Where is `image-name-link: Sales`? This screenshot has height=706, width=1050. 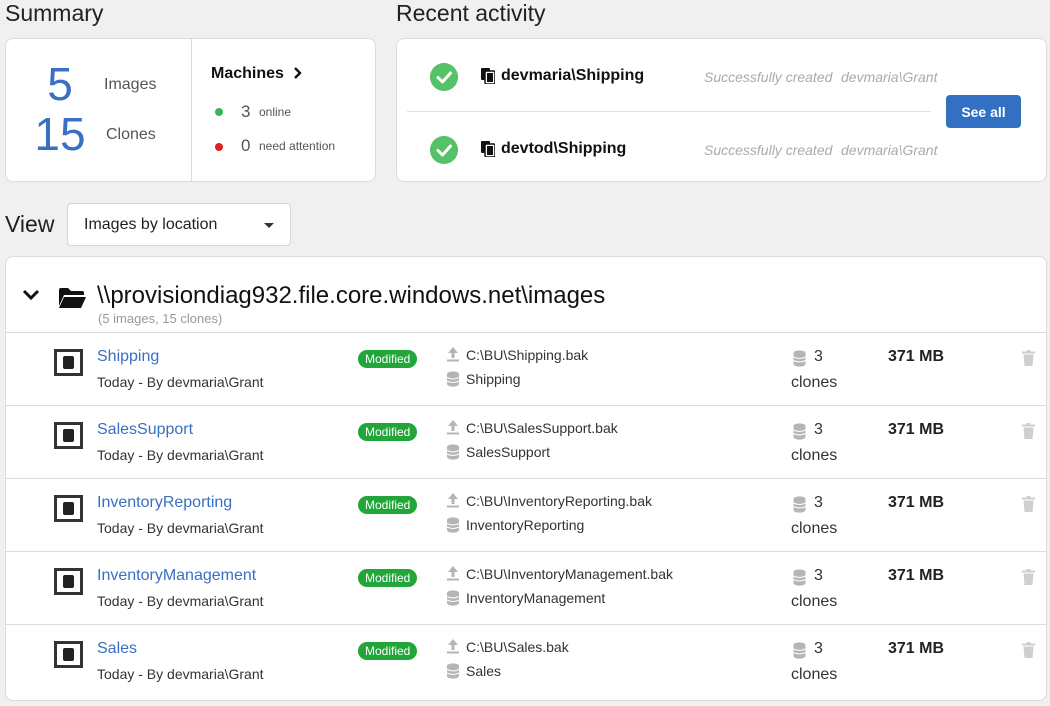
image-name-link: Sales is located at coordinates (117, 649).